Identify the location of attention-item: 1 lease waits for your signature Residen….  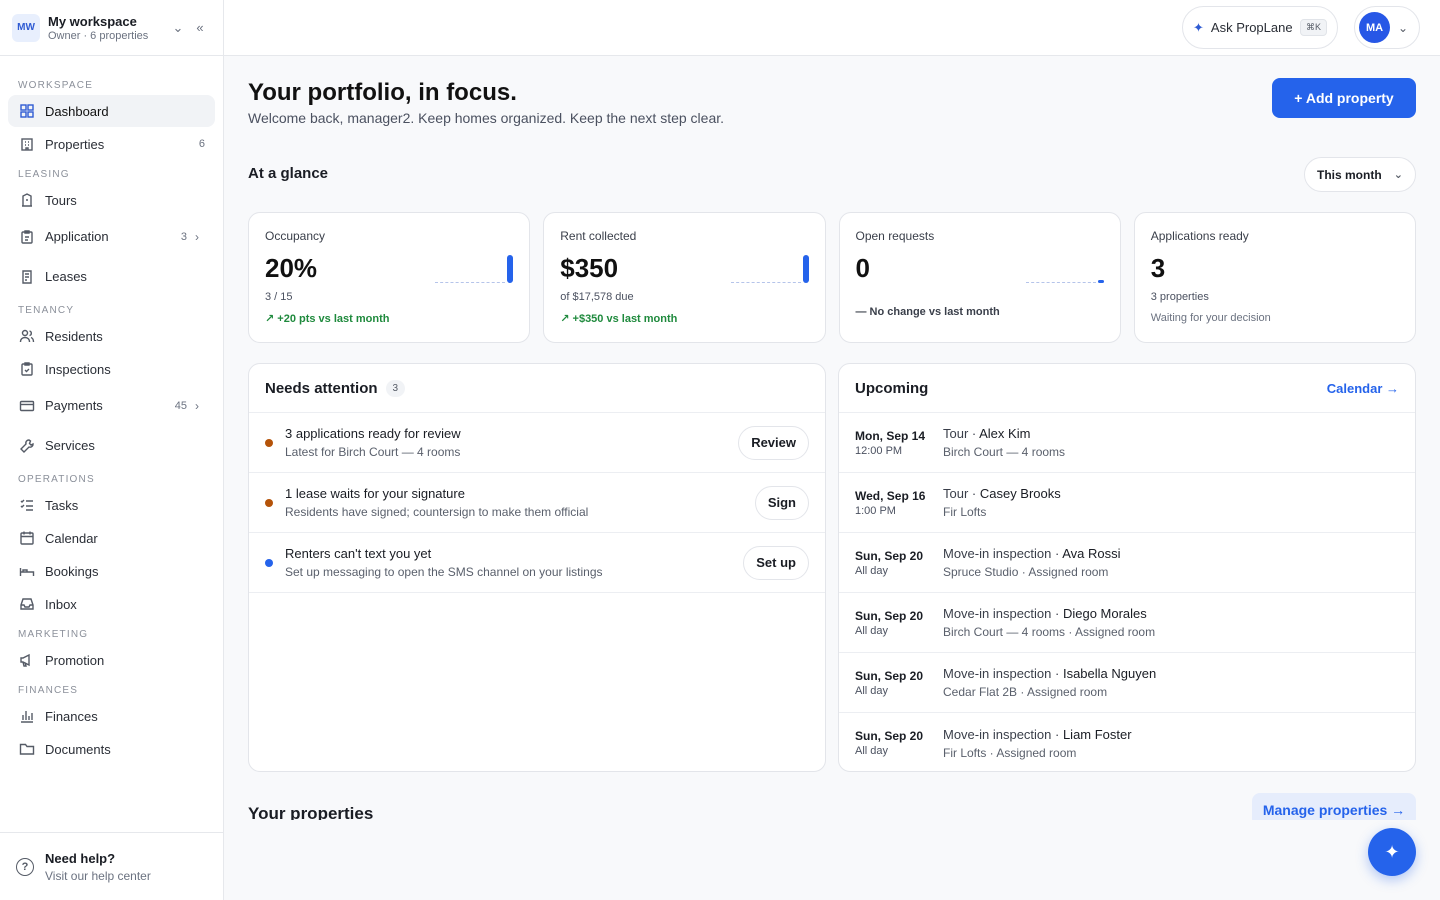
(537, 503).